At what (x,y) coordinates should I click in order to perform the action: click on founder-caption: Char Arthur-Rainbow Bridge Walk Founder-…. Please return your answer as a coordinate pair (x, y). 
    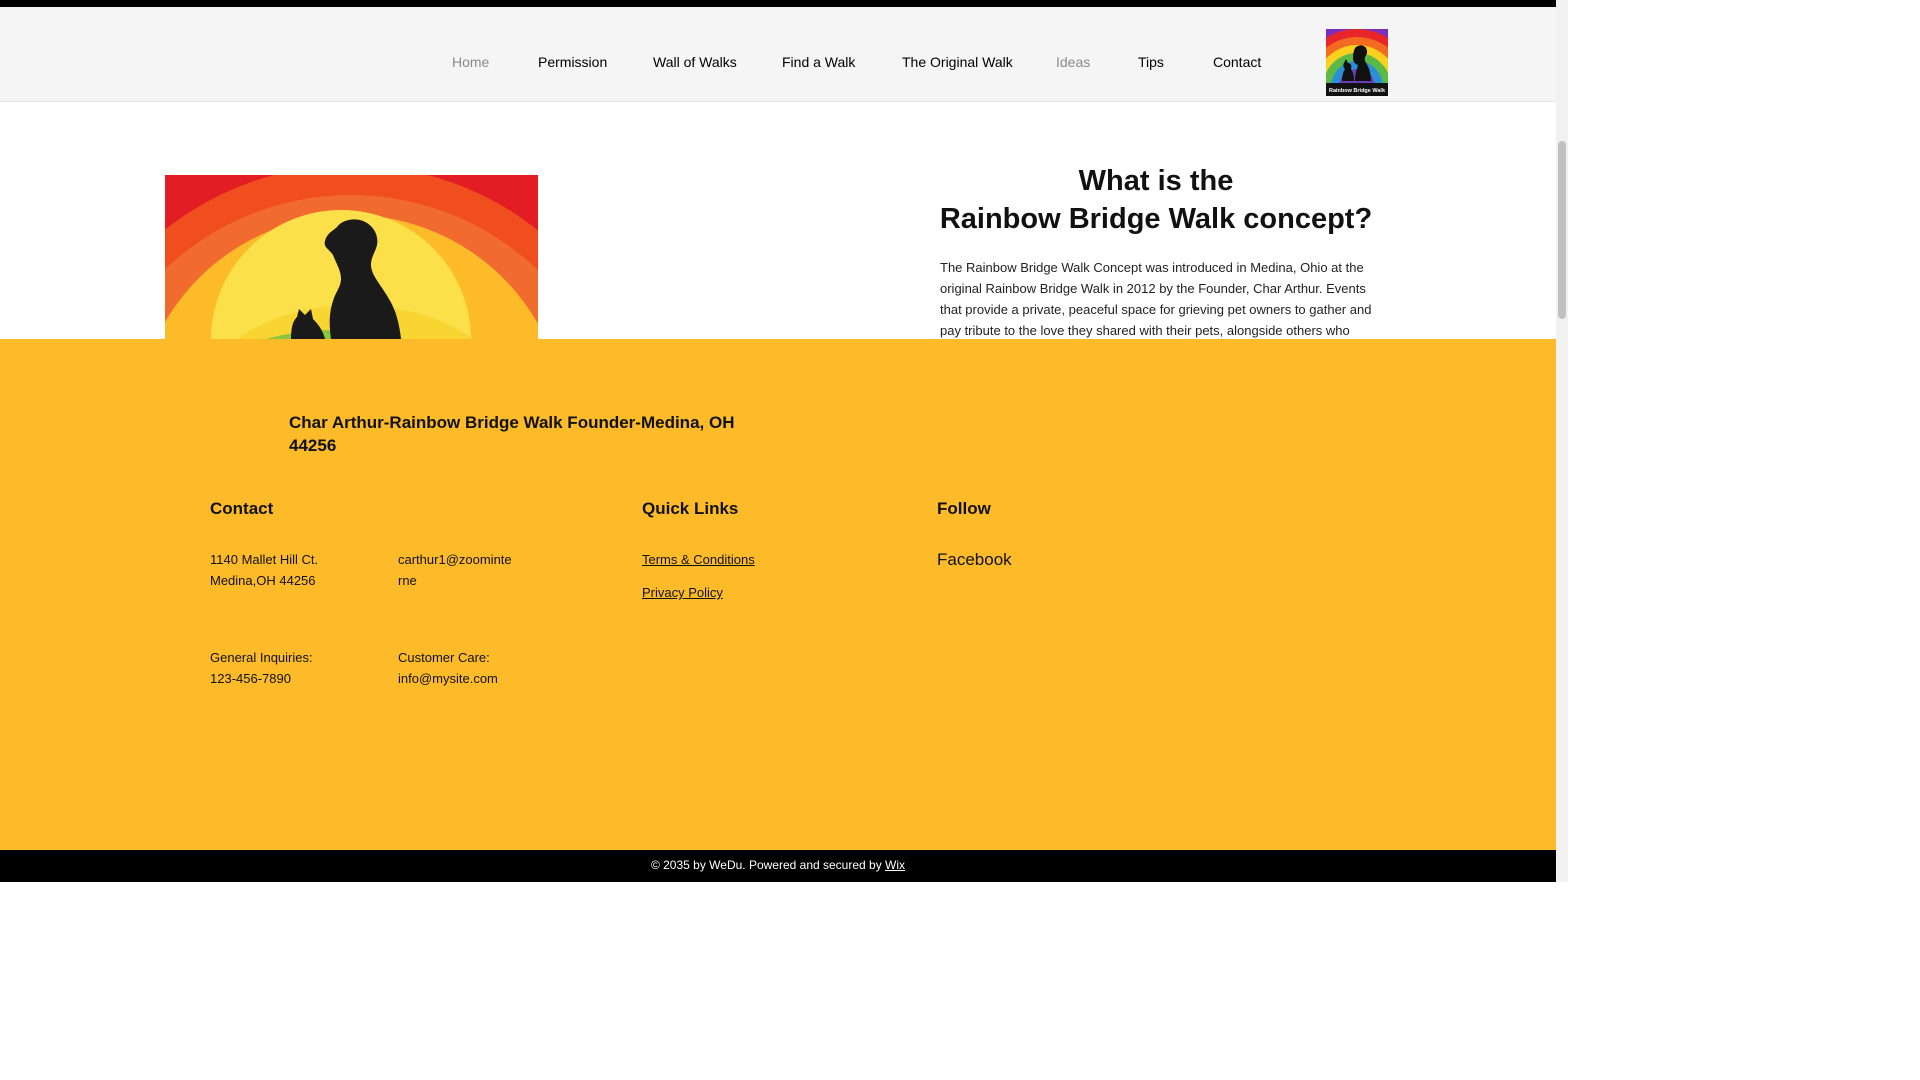
    Looking at the image, I should click on (512, 434).